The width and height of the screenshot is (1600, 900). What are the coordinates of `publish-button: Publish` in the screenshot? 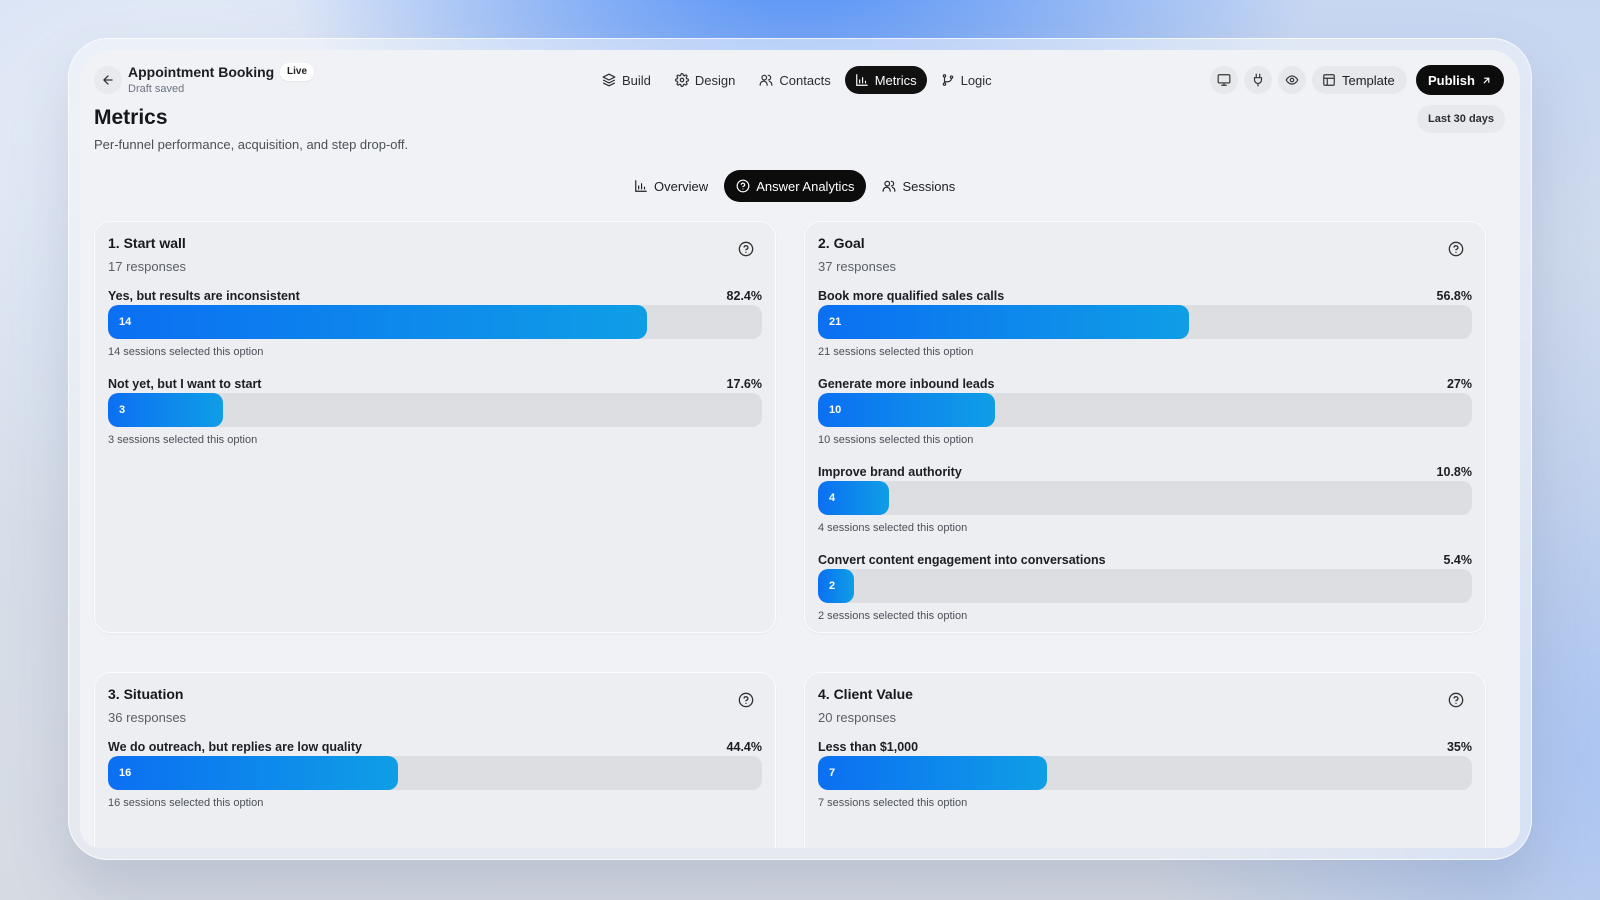 It's located at (1460, 80).